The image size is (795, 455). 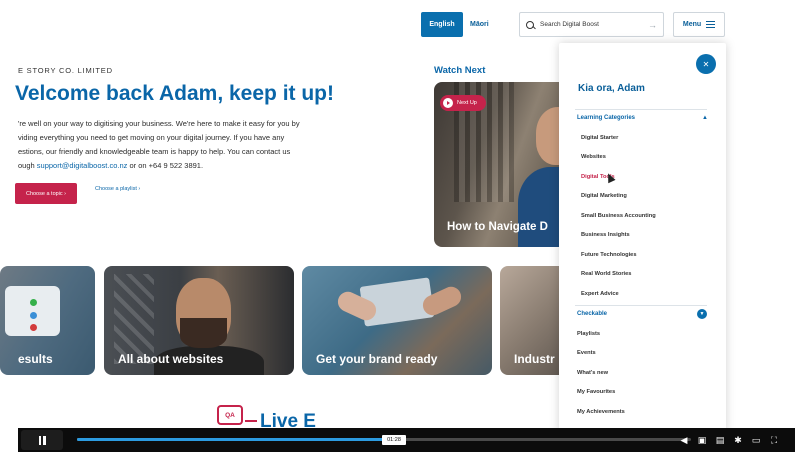 I want to click on menu-item-events: Events, so click(x=586, y=353).